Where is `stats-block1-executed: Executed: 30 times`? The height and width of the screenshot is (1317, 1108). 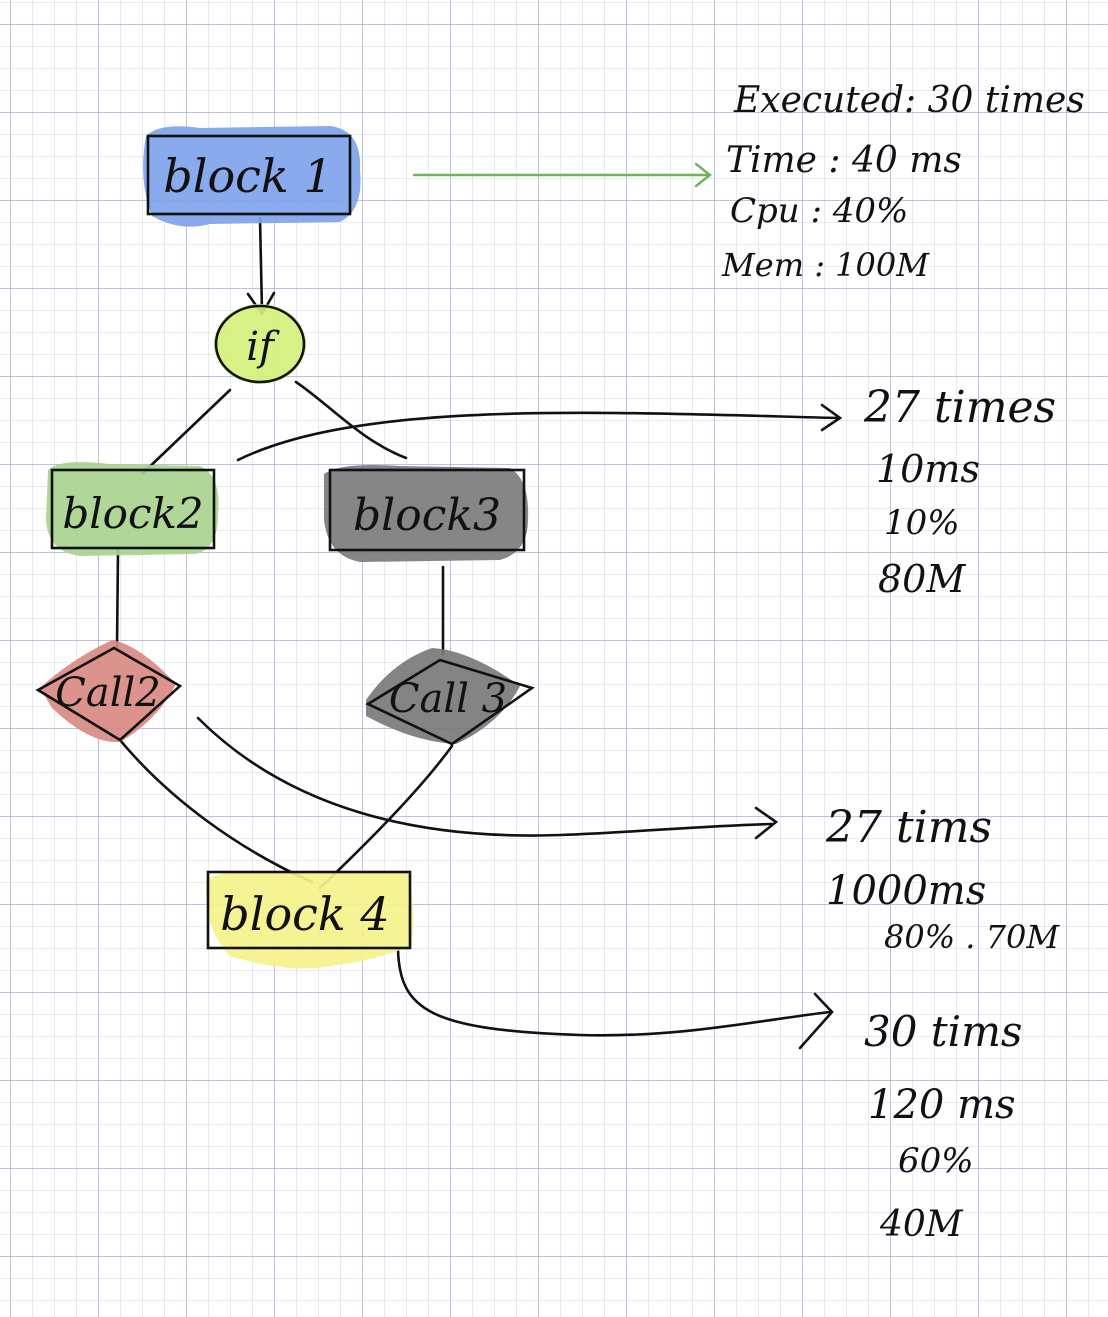
stats-block1-executed: Executed: 30 times is located at coordinates (909, 100).